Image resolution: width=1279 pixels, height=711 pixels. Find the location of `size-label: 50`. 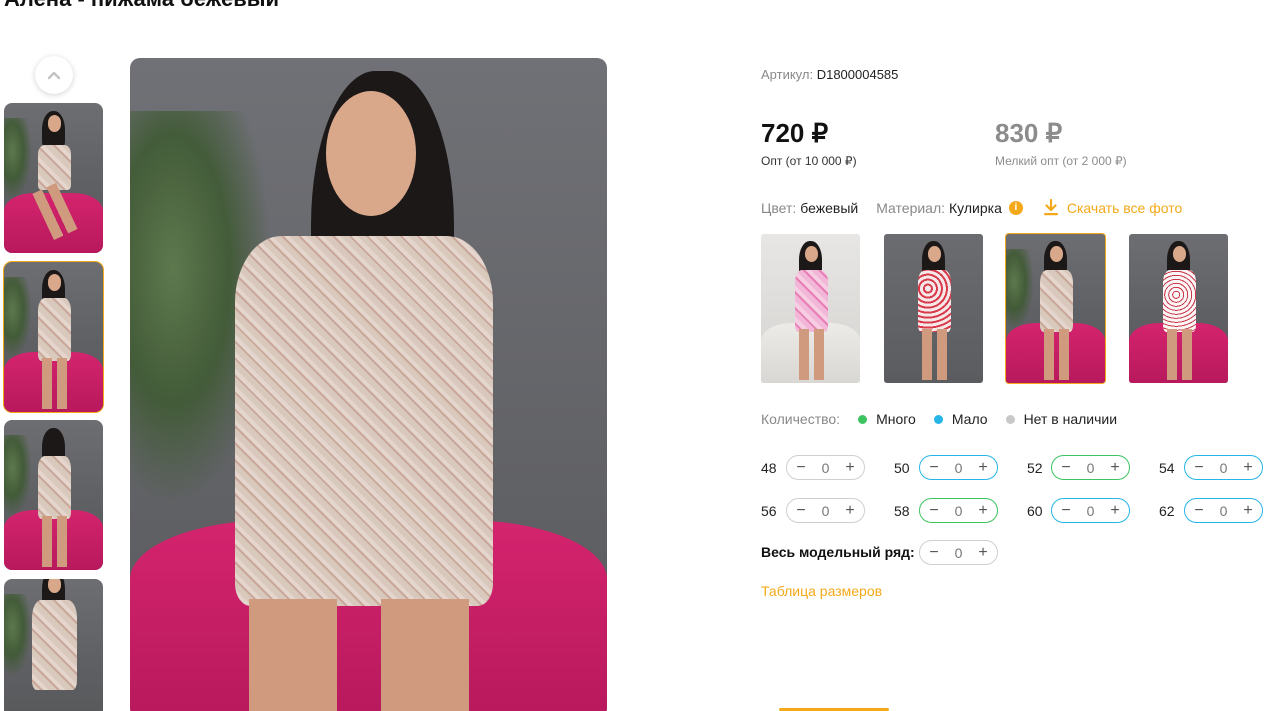

size-label: 50 is located at coordinates (902, 468).